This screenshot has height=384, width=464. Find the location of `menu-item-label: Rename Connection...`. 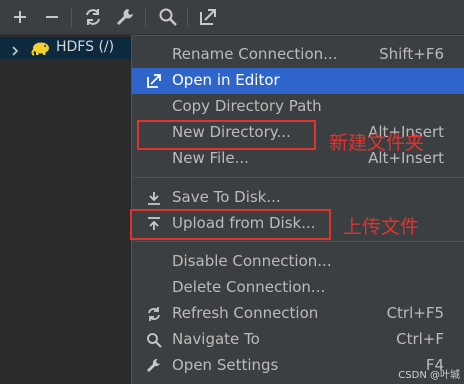

menu-item-label: Rename Connection... is located at coordinates (255, 54).